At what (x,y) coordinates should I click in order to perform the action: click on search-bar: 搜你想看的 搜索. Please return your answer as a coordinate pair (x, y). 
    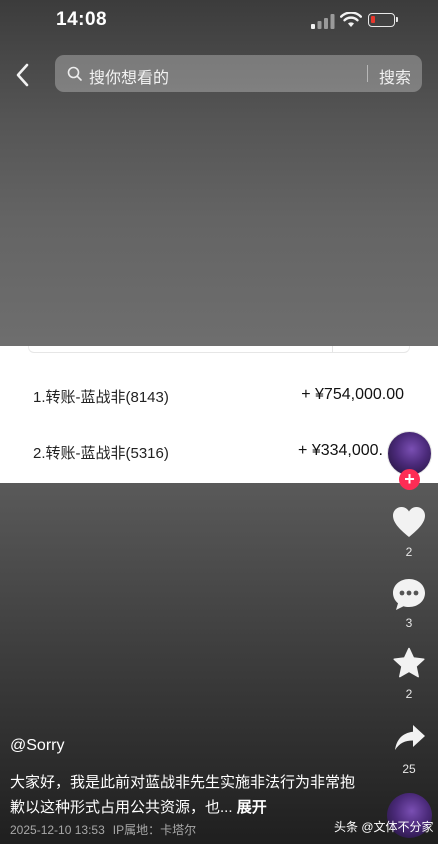
    Looking at the image, I should click on (238, 73).